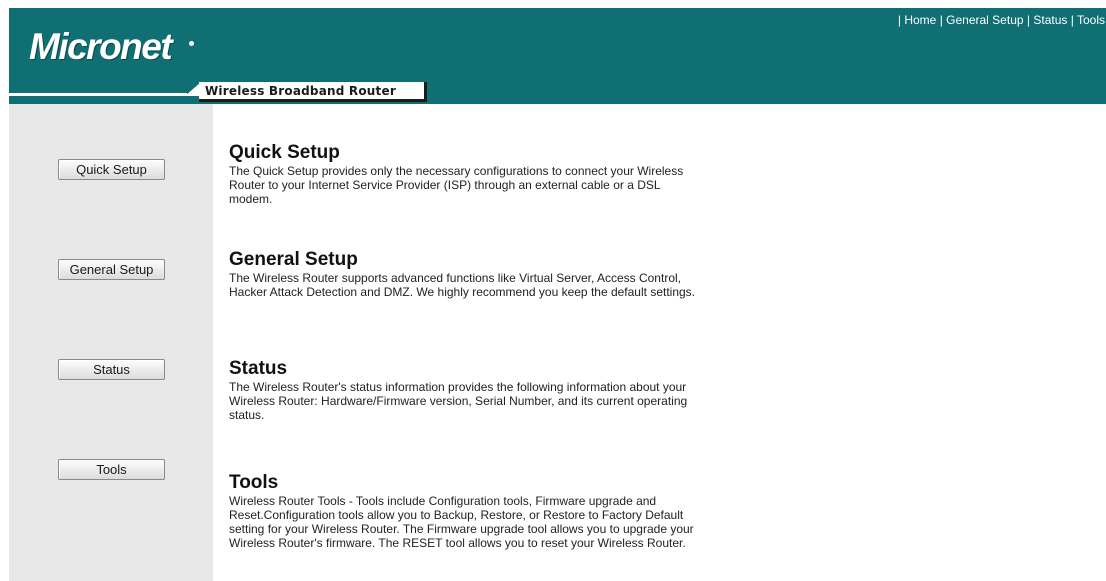  Describe the element at coordinates (98, 94) in the screenshot. I see `product-bar-line` at that location.